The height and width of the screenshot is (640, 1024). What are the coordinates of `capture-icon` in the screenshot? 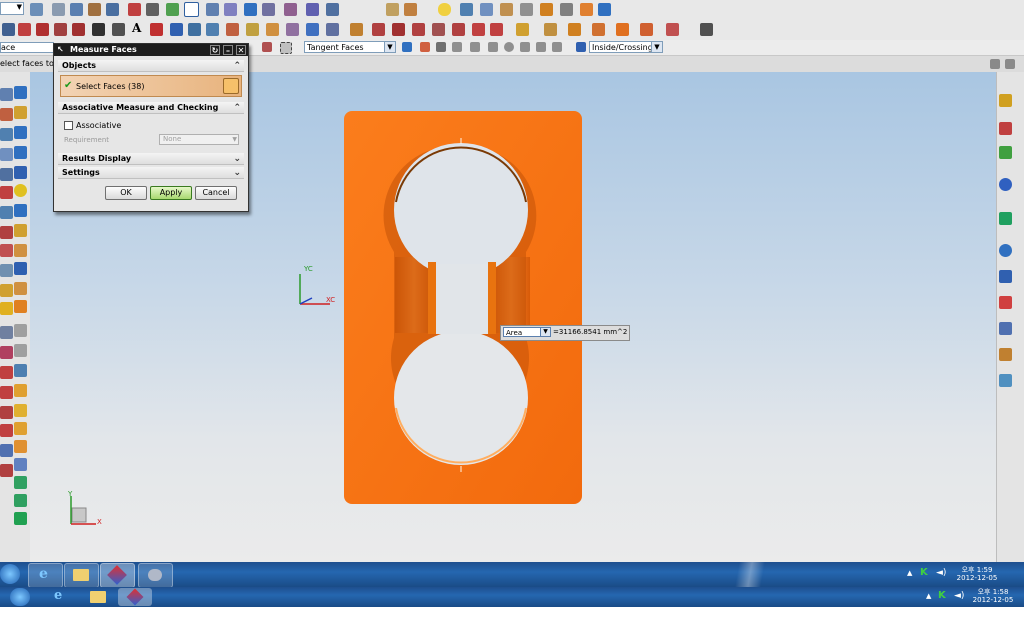 It's located at (1005, 380).